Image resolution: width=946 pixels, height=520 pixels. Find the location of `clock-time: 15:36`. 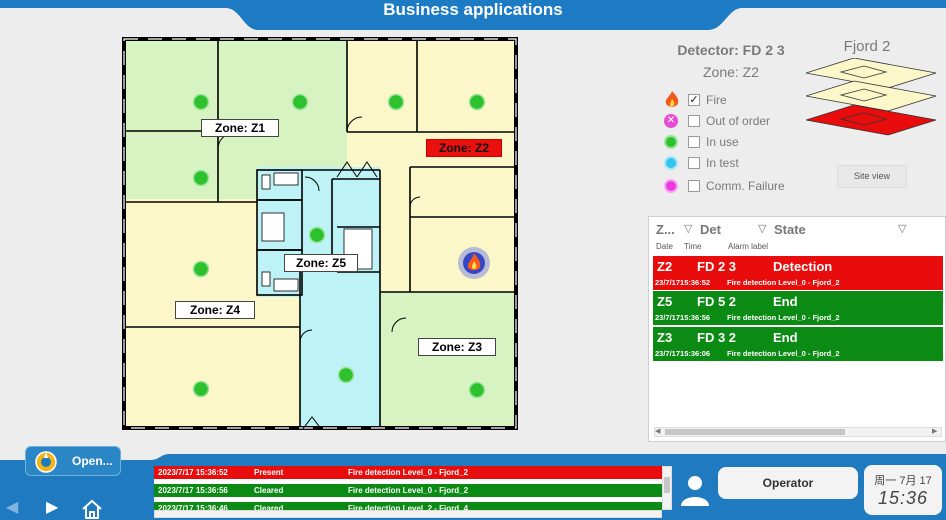

clock-time: 15:36 is located at coordinates (903, 498).